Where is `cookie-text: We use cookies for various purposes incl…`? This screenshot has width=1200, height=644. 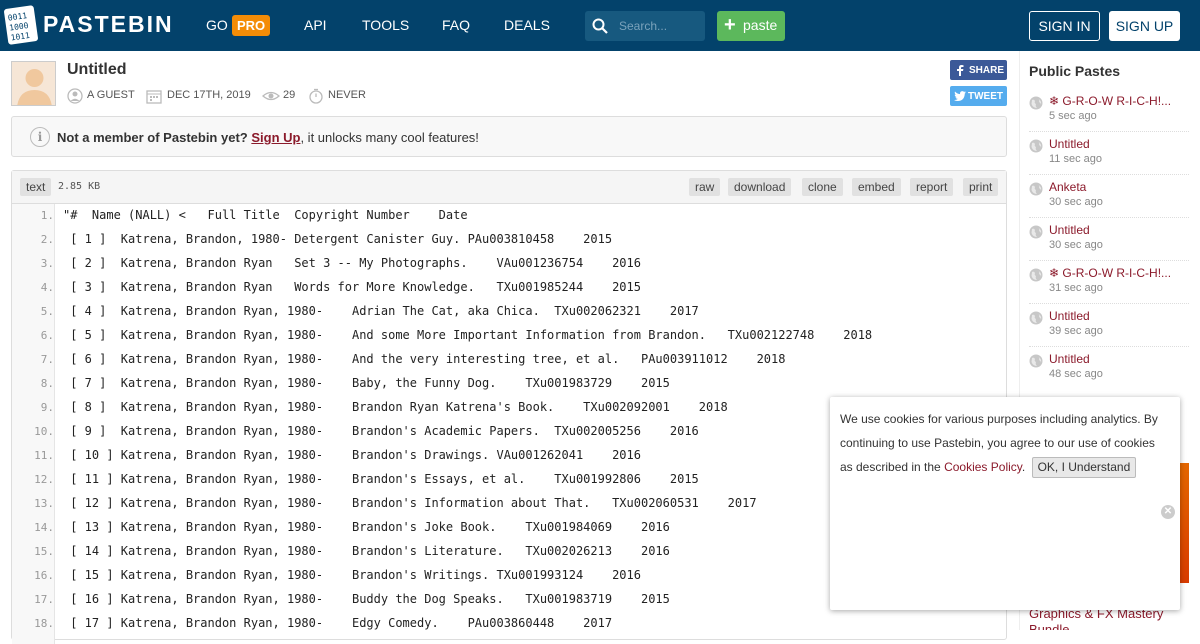 cookie-text: We use cookies for various purposes incl… is located at coordinates (1005, 443).